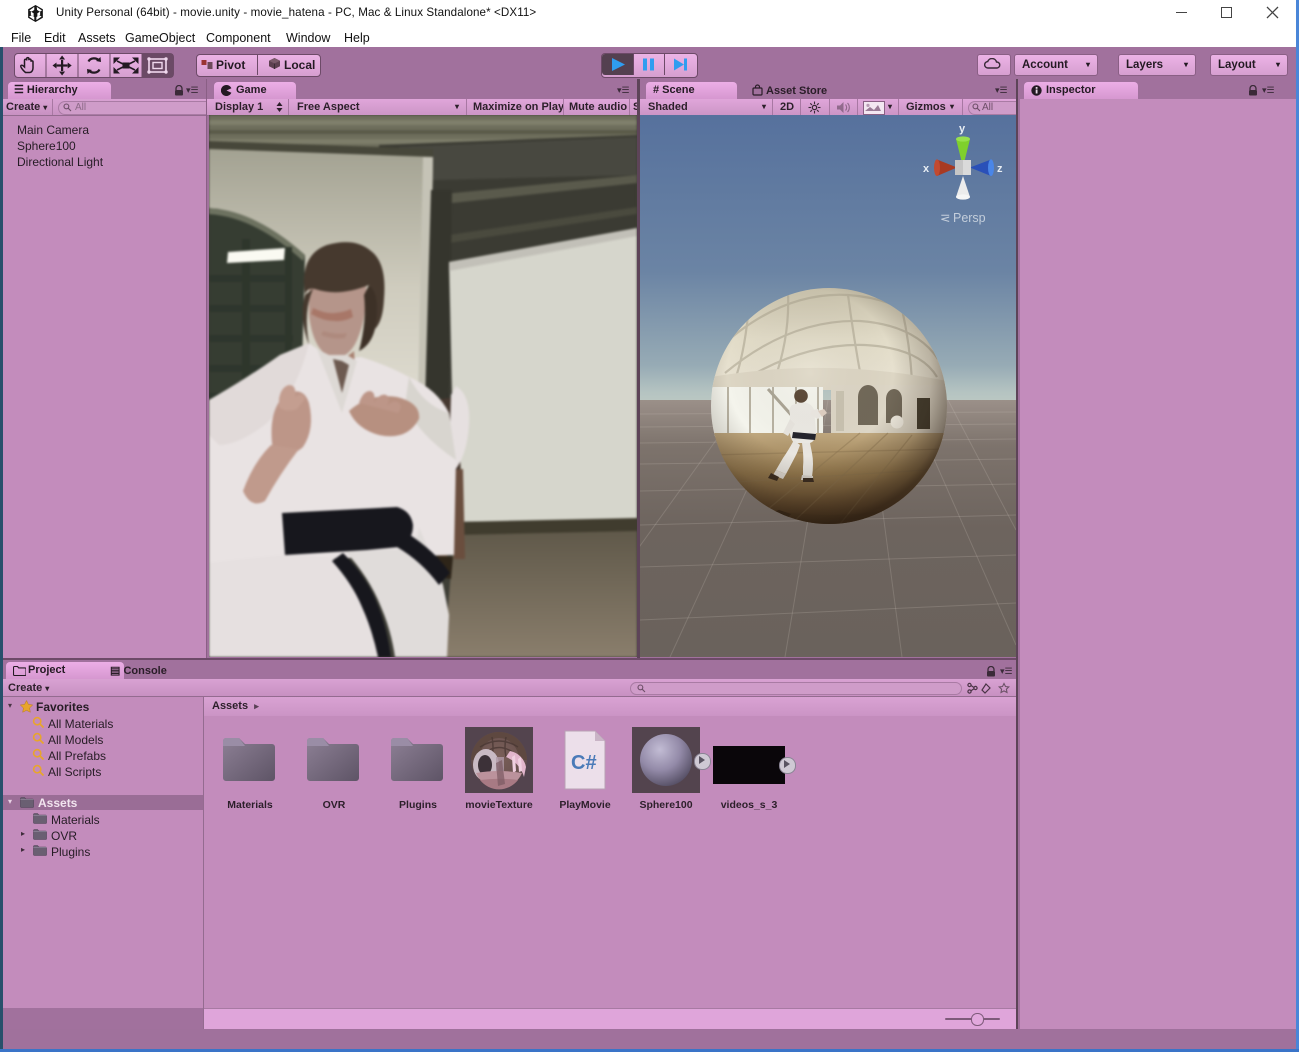 This screenshot has height=1052, width=1299. I want to click on svg-text: z, so click(1000, 169).